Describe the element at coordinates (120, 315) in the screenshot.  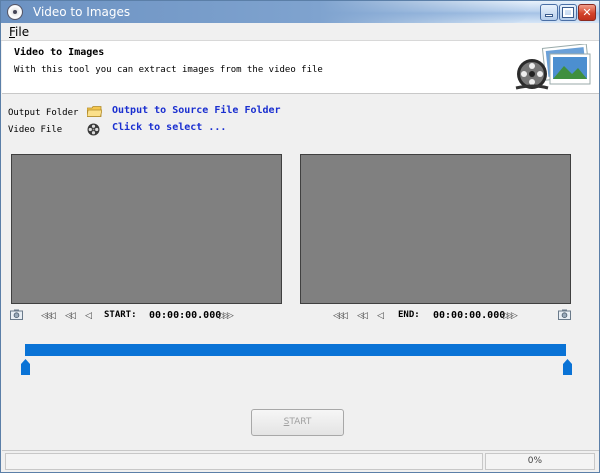
I see `start-time-label: START:` at that location.